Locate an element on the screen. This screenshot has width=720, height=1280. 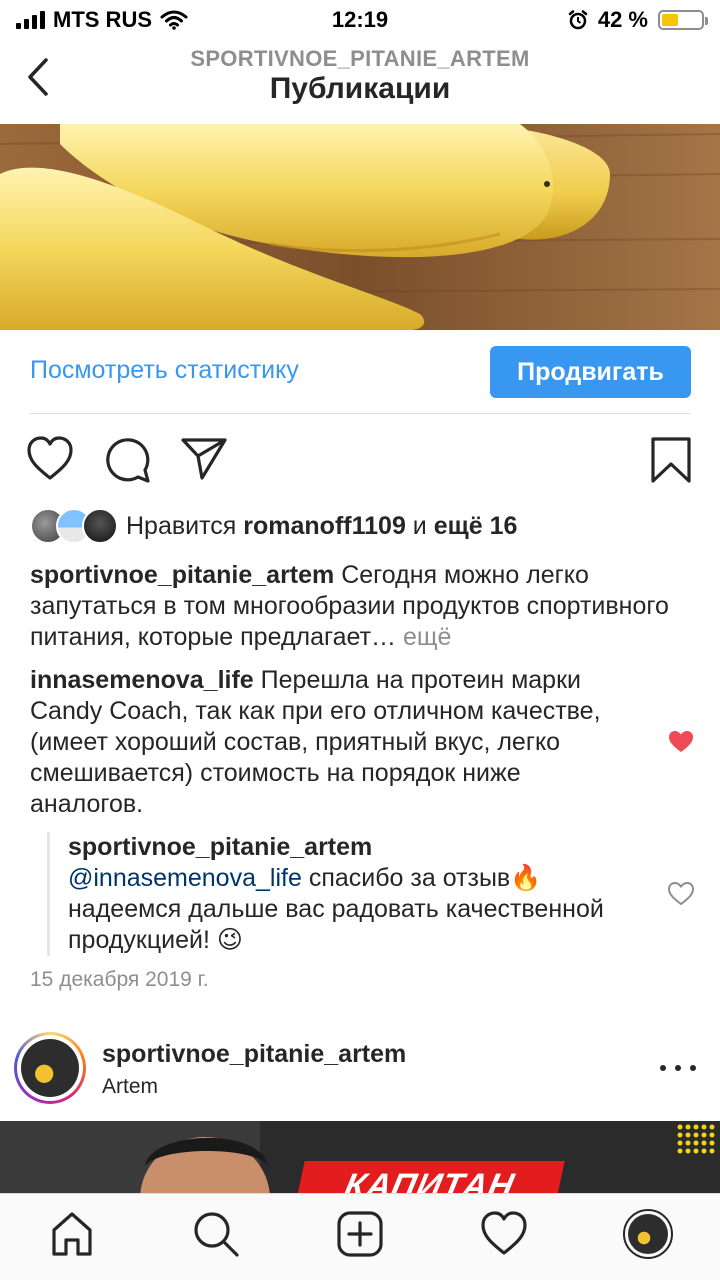
reply-mention: @innasemenova_life is located at coordinates (185, 878).